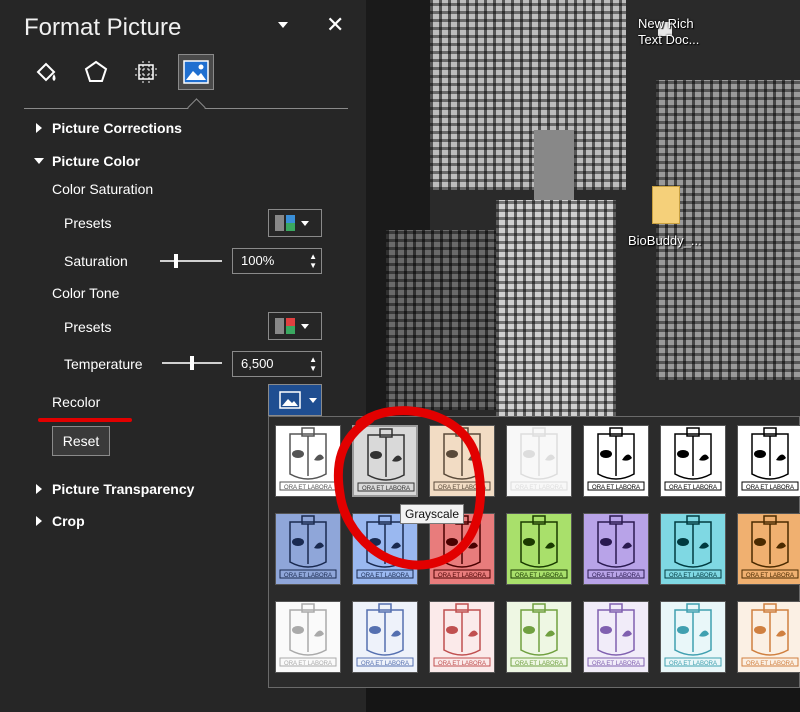 Image resolution: width=800 pixels, height=712 pixels. Describe the element at coordinates (117, 128) in the screenshot. I see `section-picture-corrections: Picture Corrections` at that location.